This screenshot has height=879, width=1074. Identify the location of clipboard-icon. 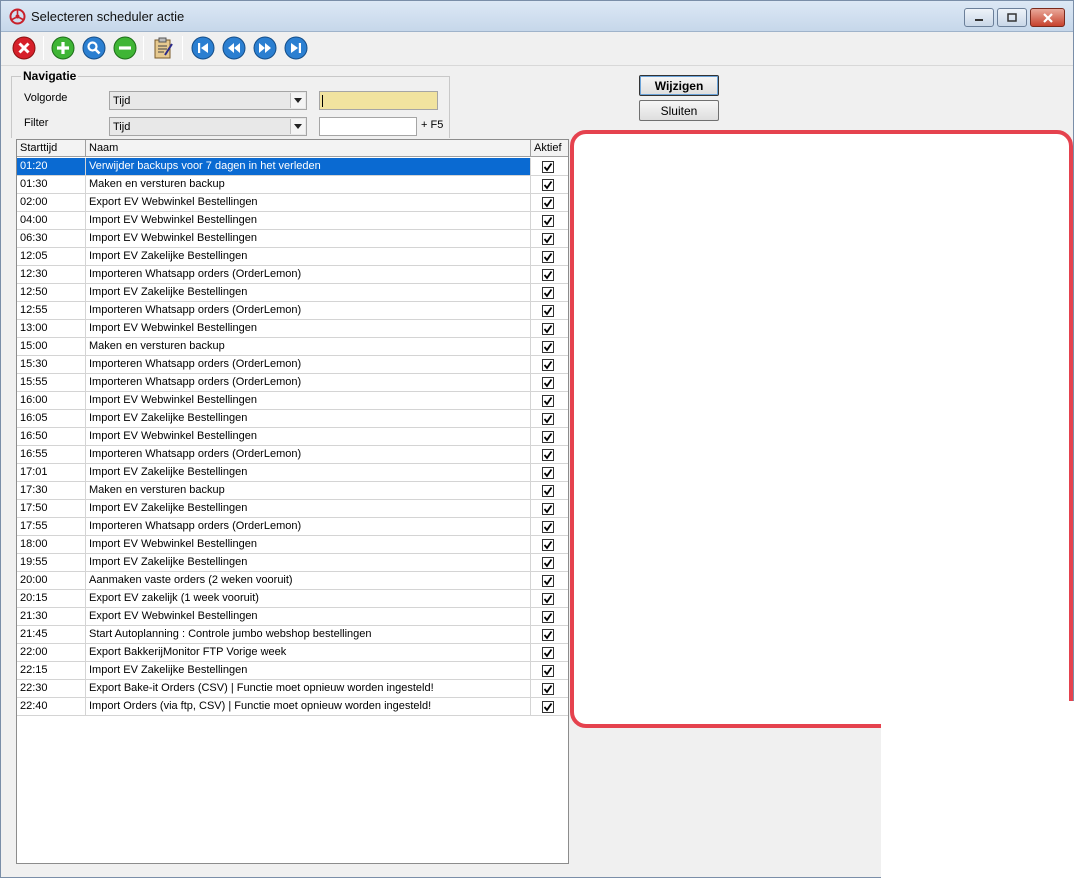
(163, 48).